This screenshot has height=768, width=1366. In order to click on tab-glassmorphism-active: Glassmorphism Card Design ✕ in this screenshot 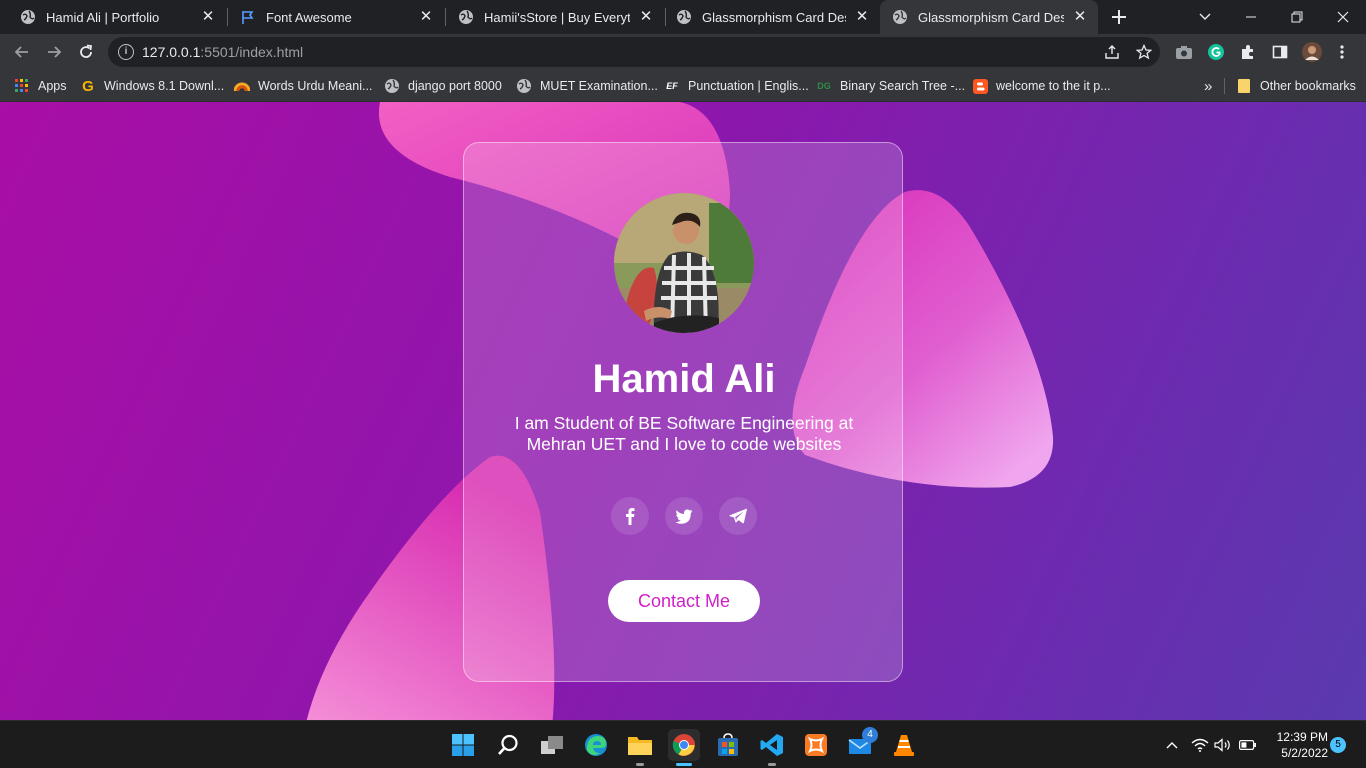, I will do `click(989, 17)`.